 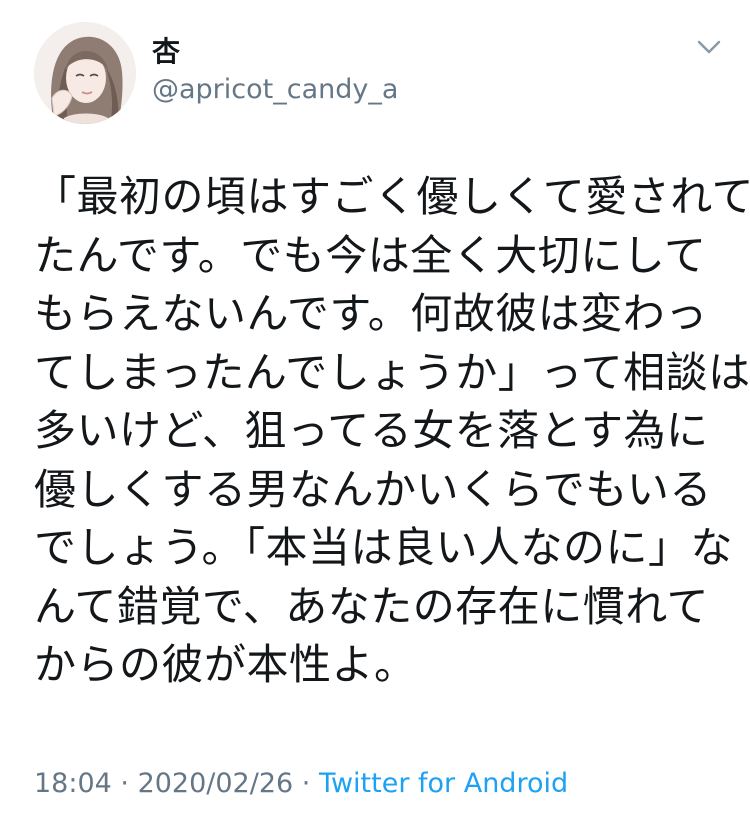 I want to click on avatar, so click(x=85, y=73).